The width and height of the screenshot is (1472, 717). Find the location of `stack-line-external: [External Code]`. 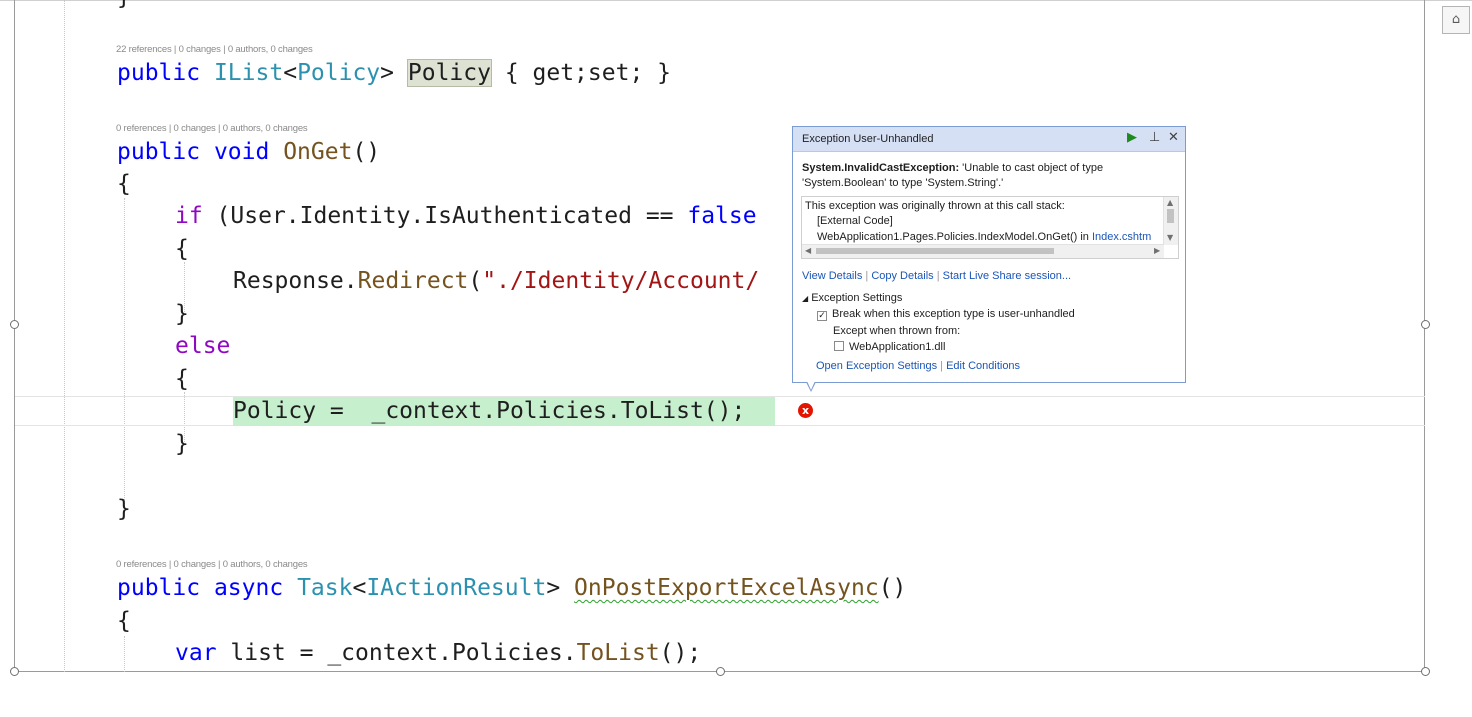

stack-line-external: [External Code] is located at coordinates (855, 221).